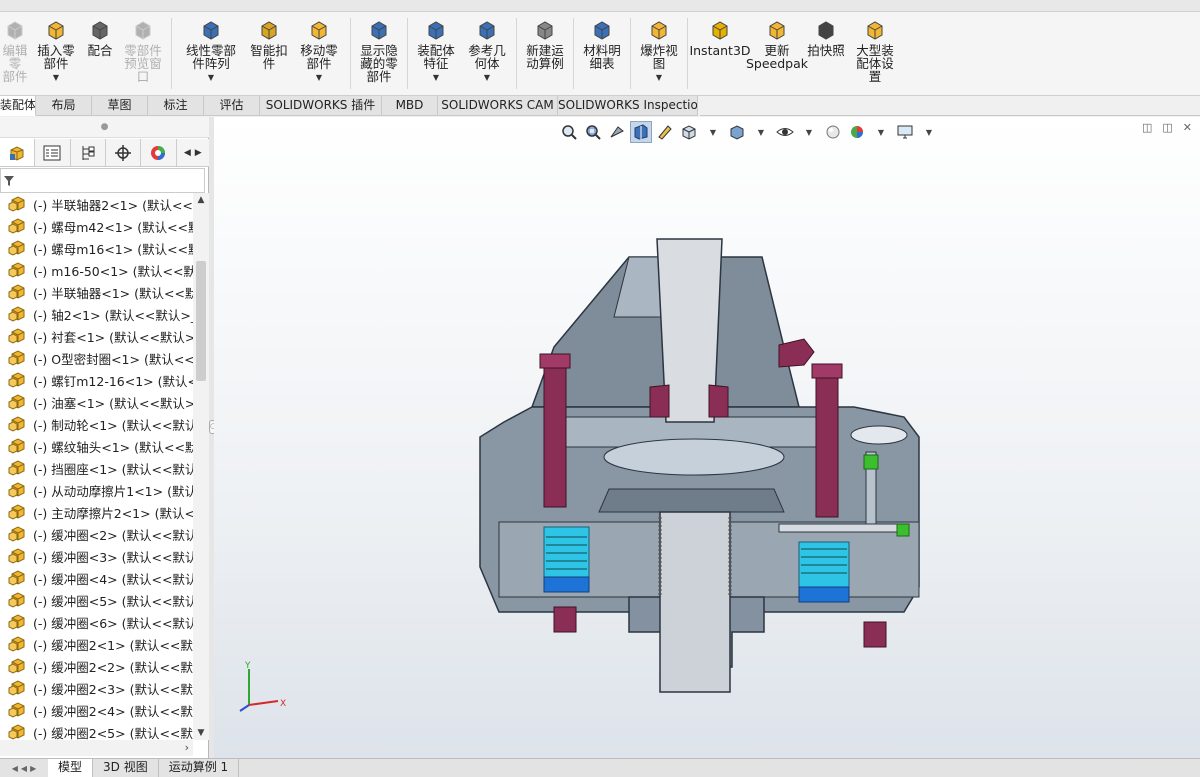  What do you see at coordinates (96, 380) in the screenshot?
I see `tree-item: (-) 螺钉m12-16<1> (默认<<` at bounding box center [96, 380].